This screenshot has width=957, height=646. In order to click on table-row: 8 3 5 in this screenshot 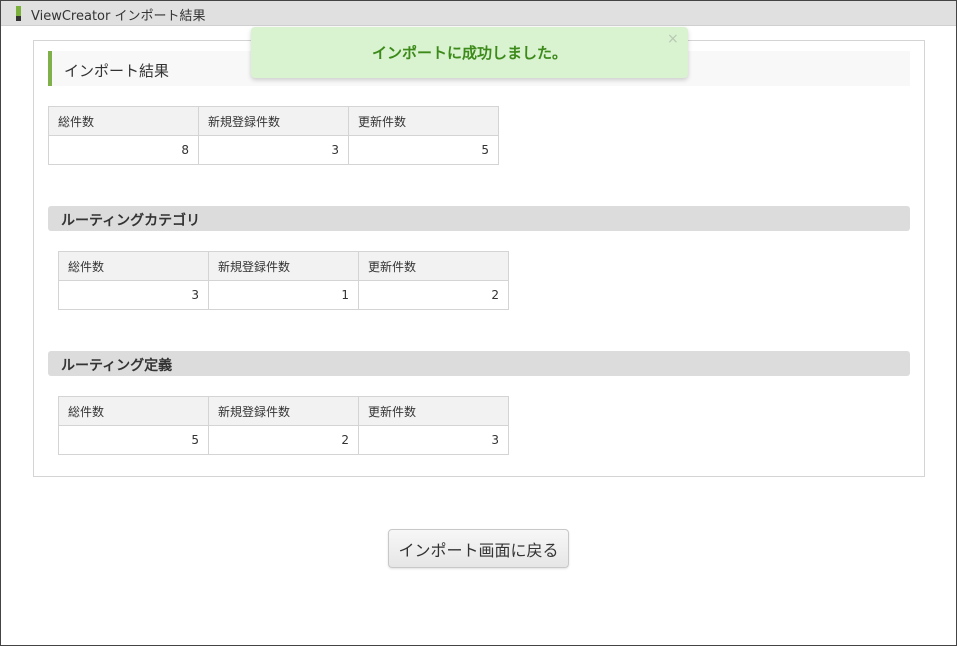, I will do `click(273, 150)`.